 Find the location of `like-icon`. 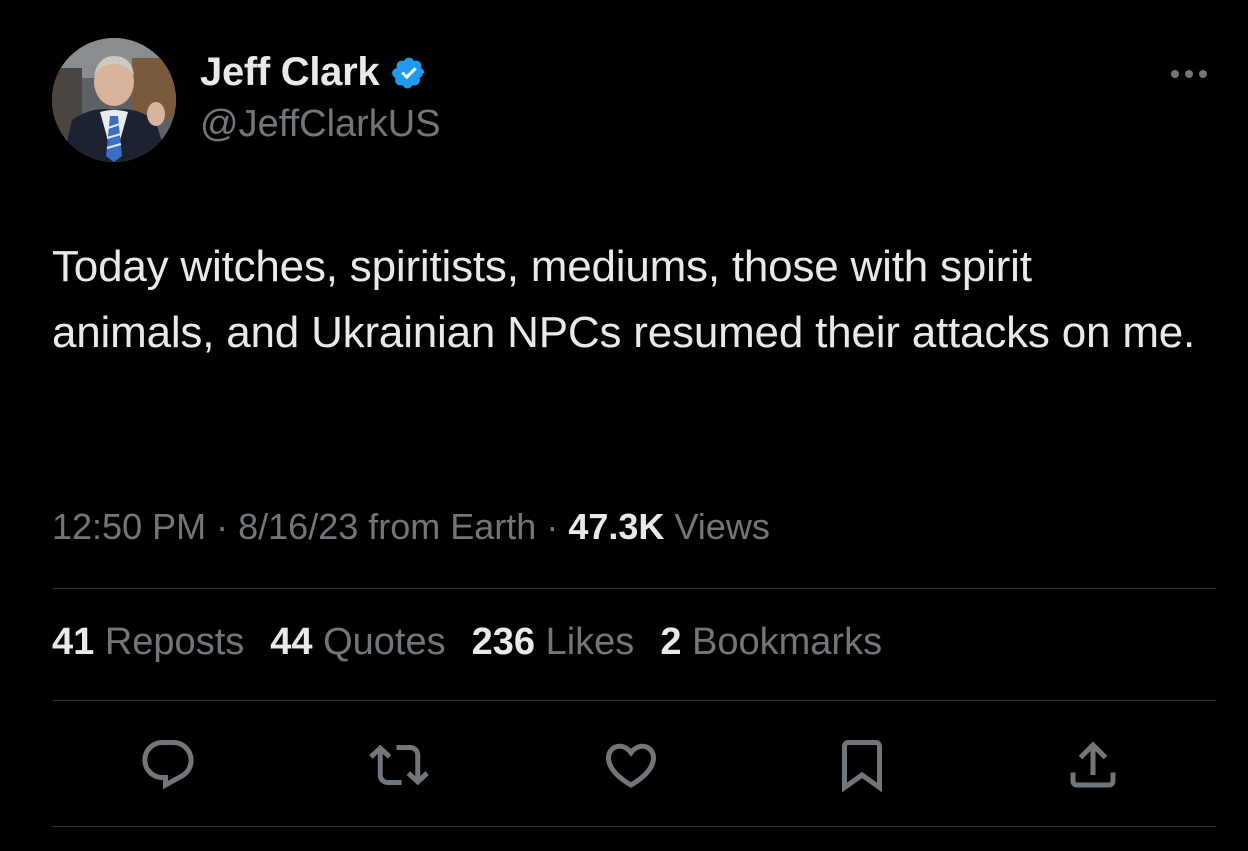

like-icon is located at coordinates (631, 765).